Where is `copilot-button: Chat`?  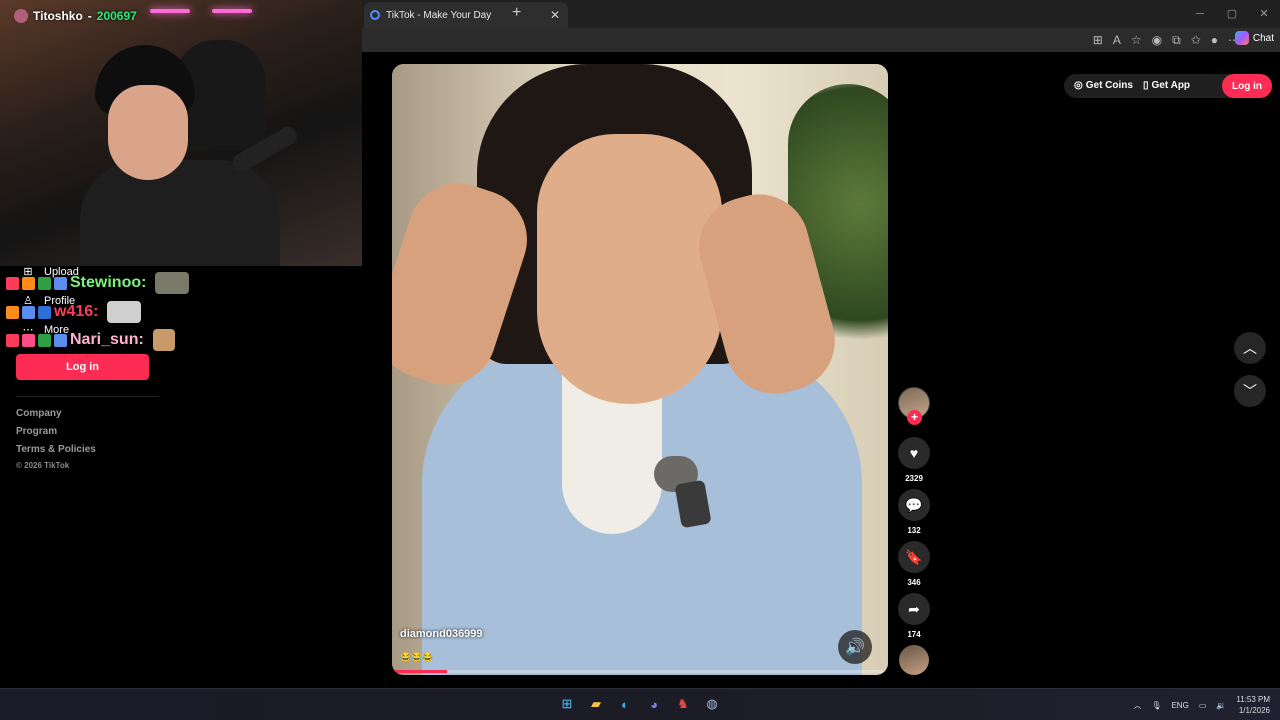 copilot-button: Chat is located at coordinates (1254, 38).